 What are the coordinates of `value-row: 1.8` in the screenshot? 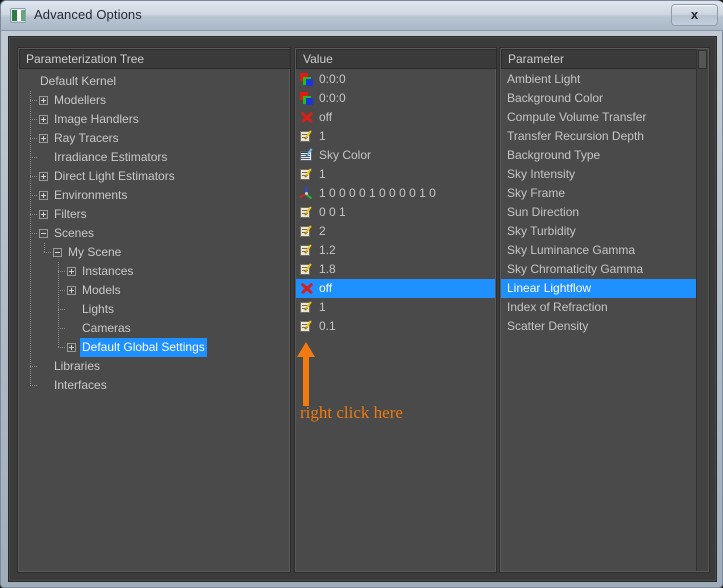 It's located at (395, 269).